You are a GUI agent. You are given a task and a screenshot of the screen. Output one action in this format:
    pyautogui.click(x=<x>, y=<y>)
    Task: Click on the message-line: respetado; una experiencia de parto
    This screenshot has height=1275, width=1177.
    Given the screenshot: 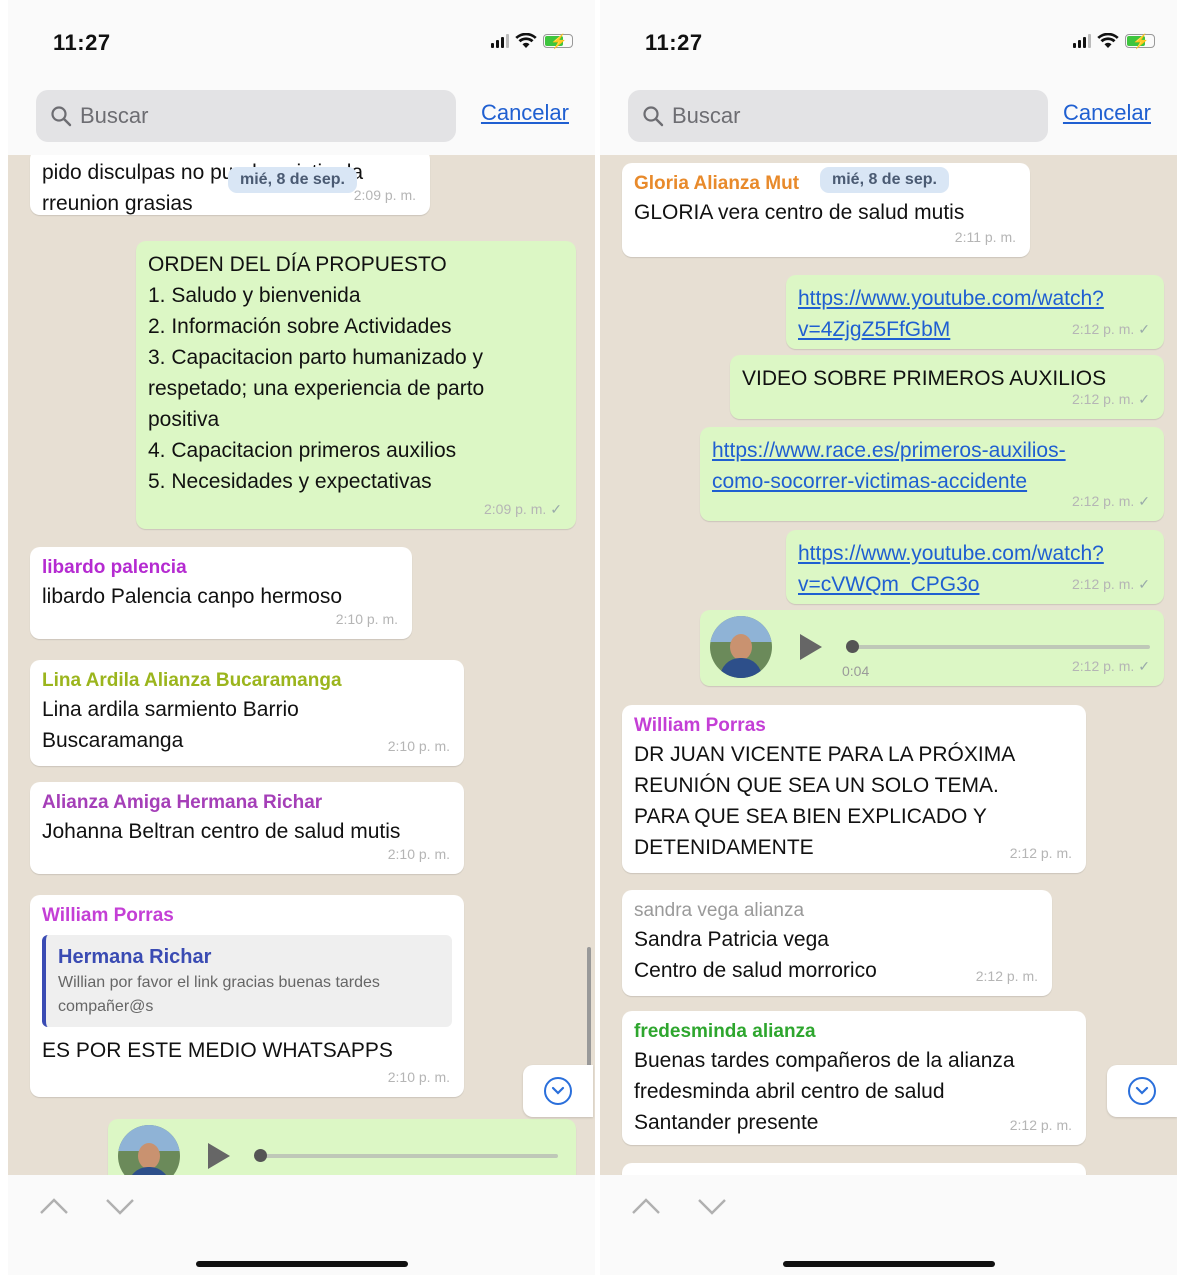 What is the action you would take?
    pyautogui.click(x=316, y=388)
    